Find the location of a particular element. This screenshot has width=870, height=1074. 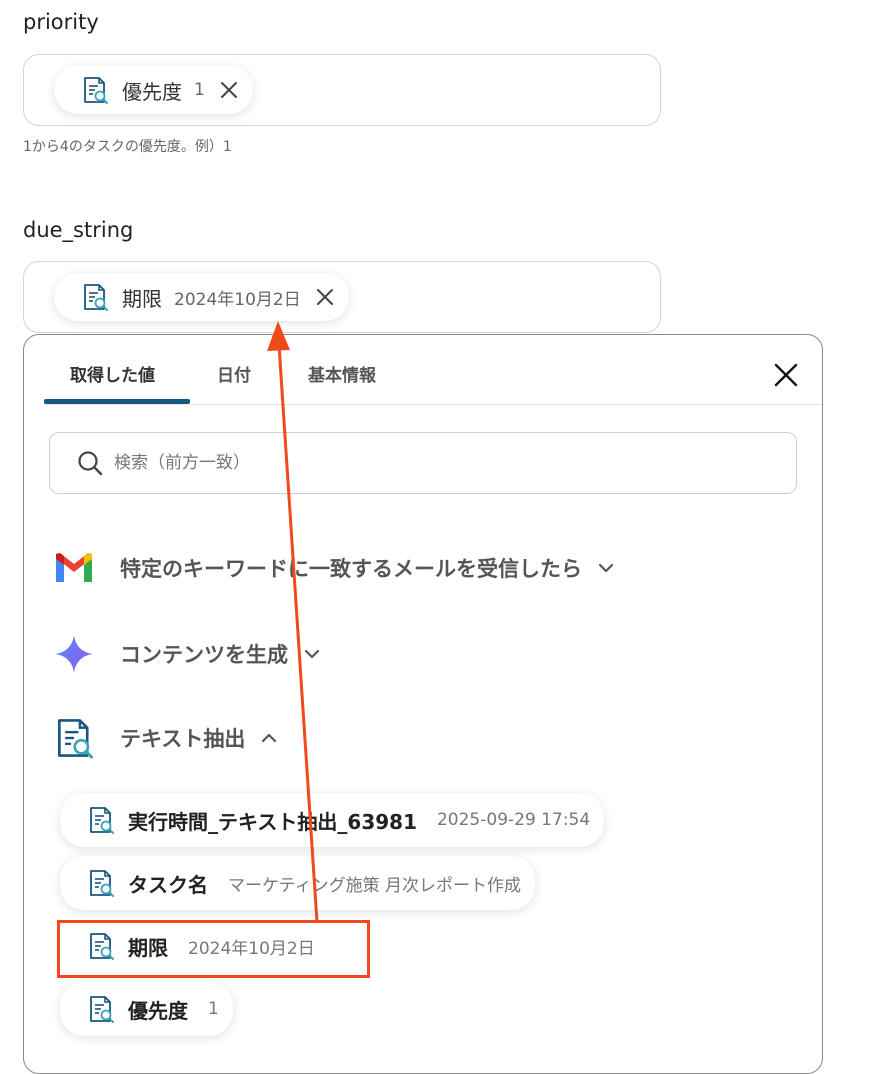

item-value: 2025-09-29 17:54 is located at coordinates (513, 820).